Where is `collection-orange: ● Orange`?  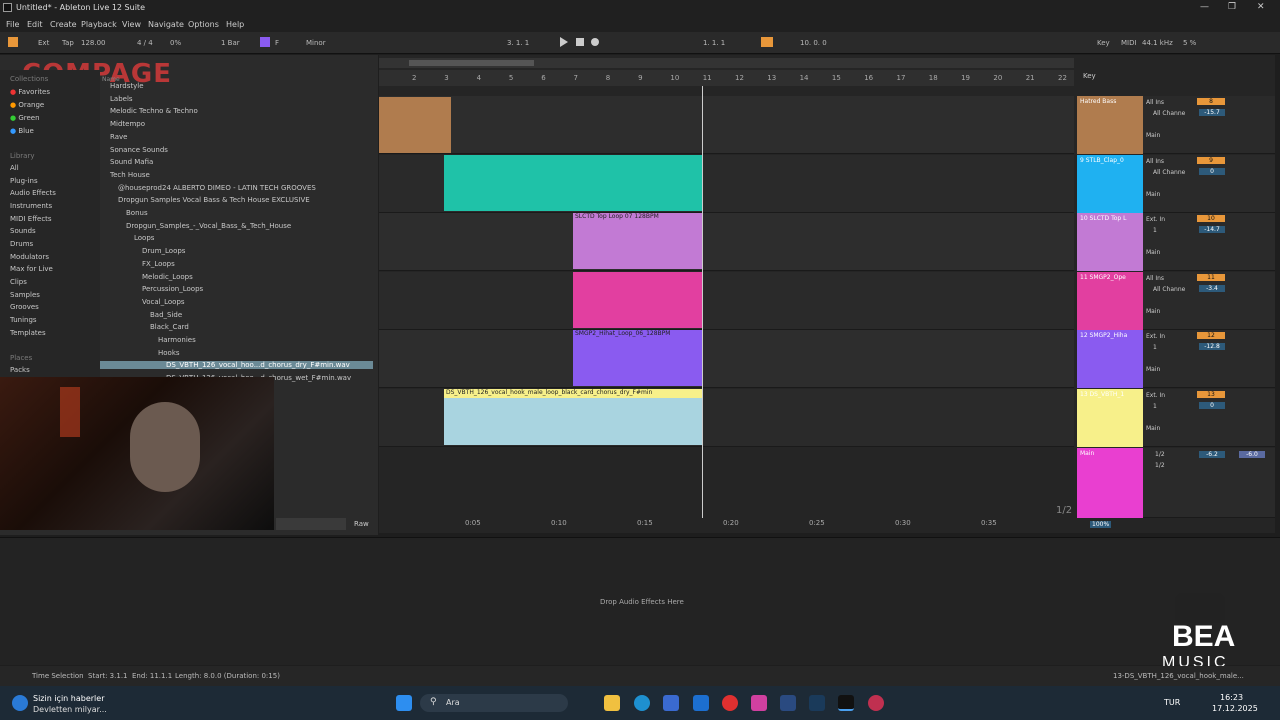 collection-orange: ● Orange is located at coordinates (27, 105).